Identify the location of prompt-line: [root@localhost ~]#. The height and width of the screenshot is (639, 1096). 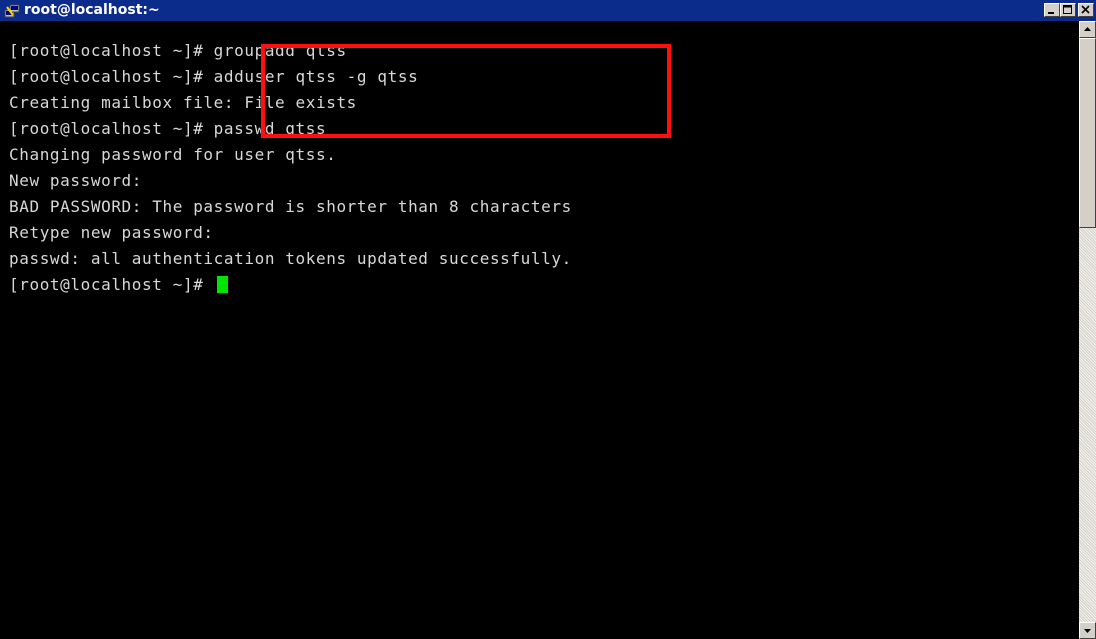
(118, 284).